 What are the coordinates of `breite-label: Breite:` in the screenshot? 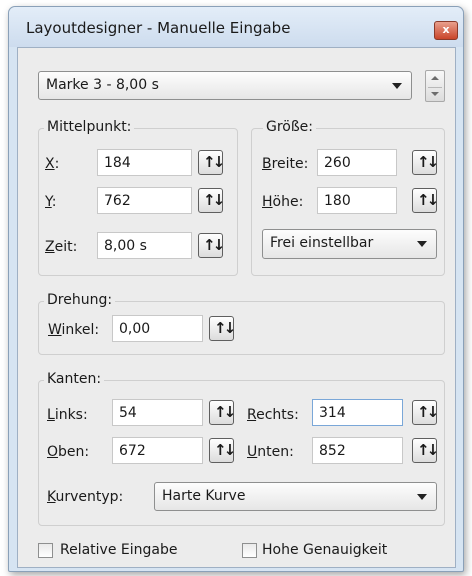 It's located at (285, 164).